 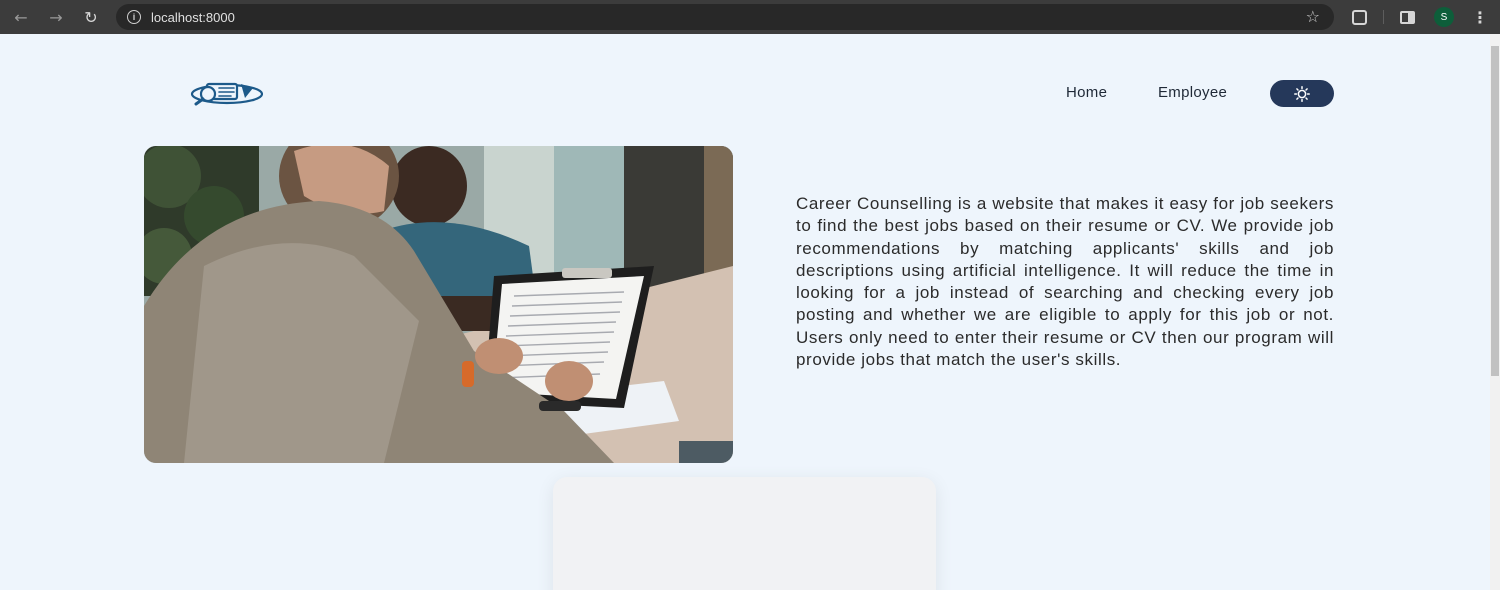 I want to click on reload-icon: ↻, so click(x=91, y=17).